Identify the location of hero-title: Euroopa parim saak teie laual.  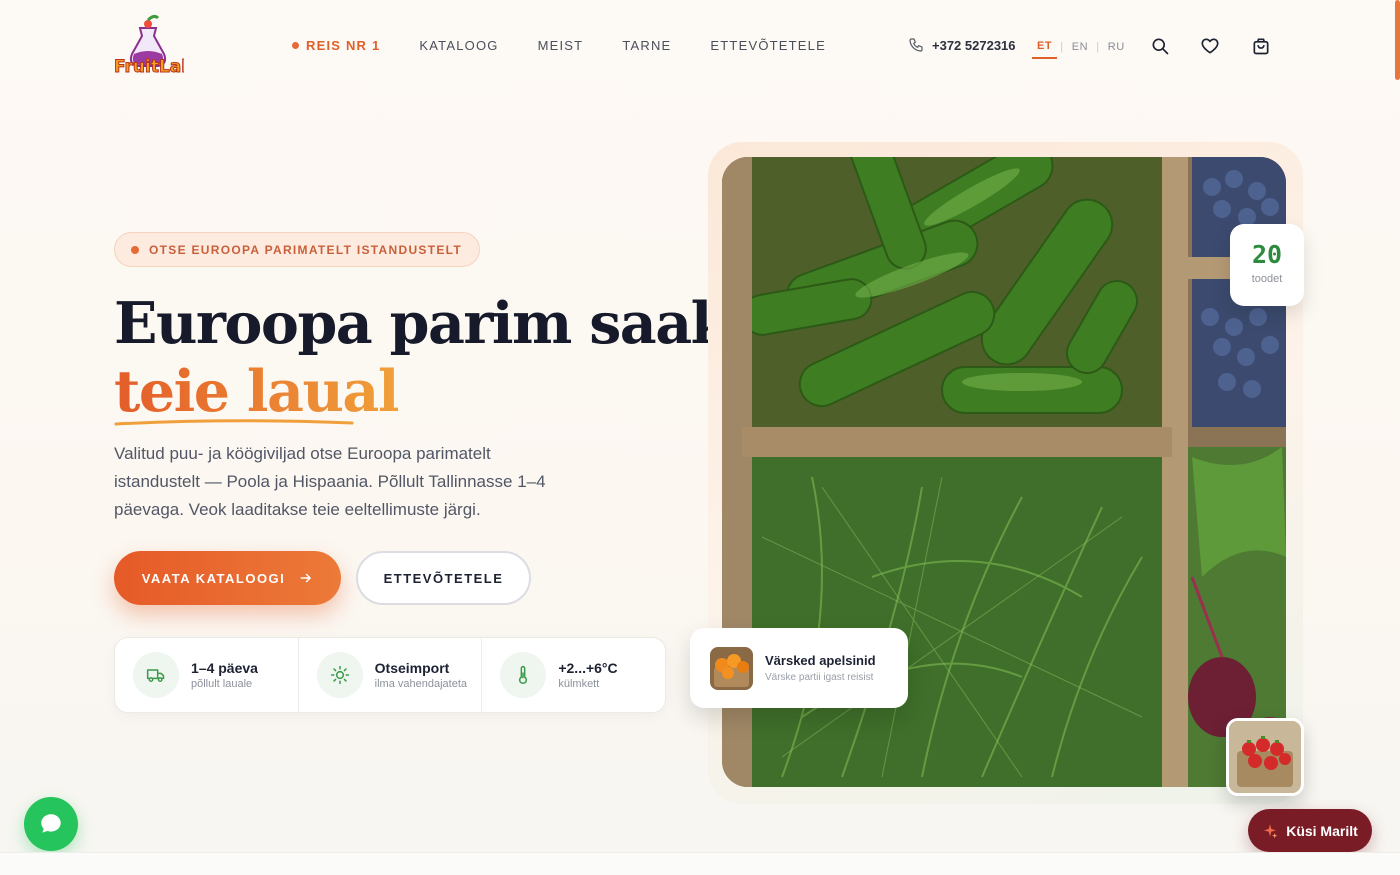
(422, 358).